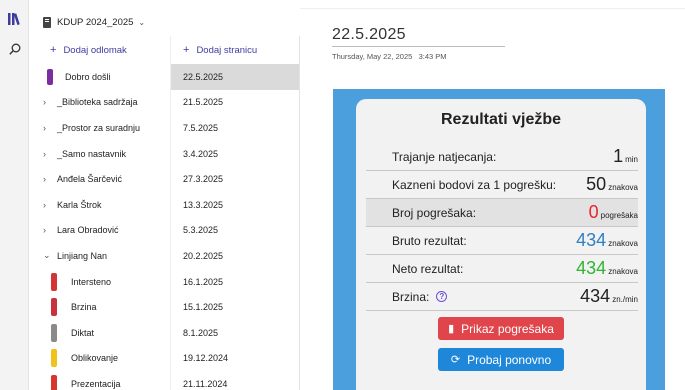 The image size is (685, 390). What do you see at coordinates (84, 307) in the screenshot?
I see `section-label: Brzina` at bounding box center [84, 307].